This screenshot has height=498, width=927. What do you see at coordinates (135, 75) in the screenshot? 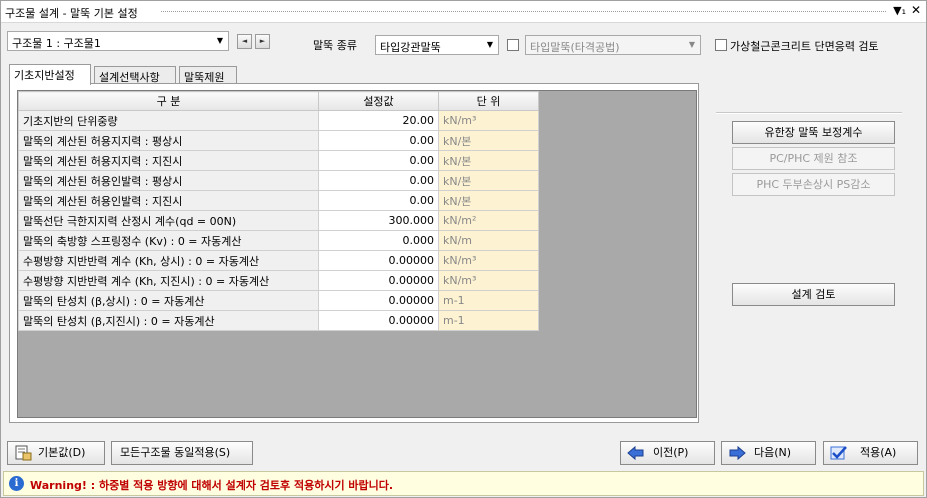
I see `tab-design-options: 설계선택사항` at bounding box center [135, 75].